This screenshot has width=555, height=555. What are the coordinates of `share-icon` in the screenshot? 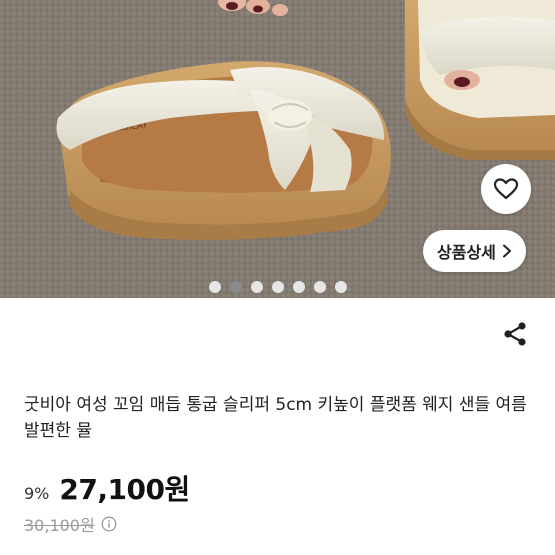 It's located at (515, 334).